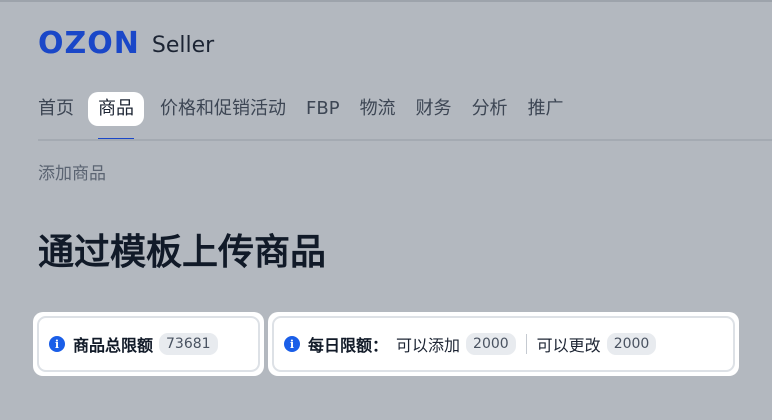 The image size is (772, 420). I want to click on main-nav: 首页 商品 价格和促销活动 FBP 物流 财务 分析 推广, so click(306, 116).